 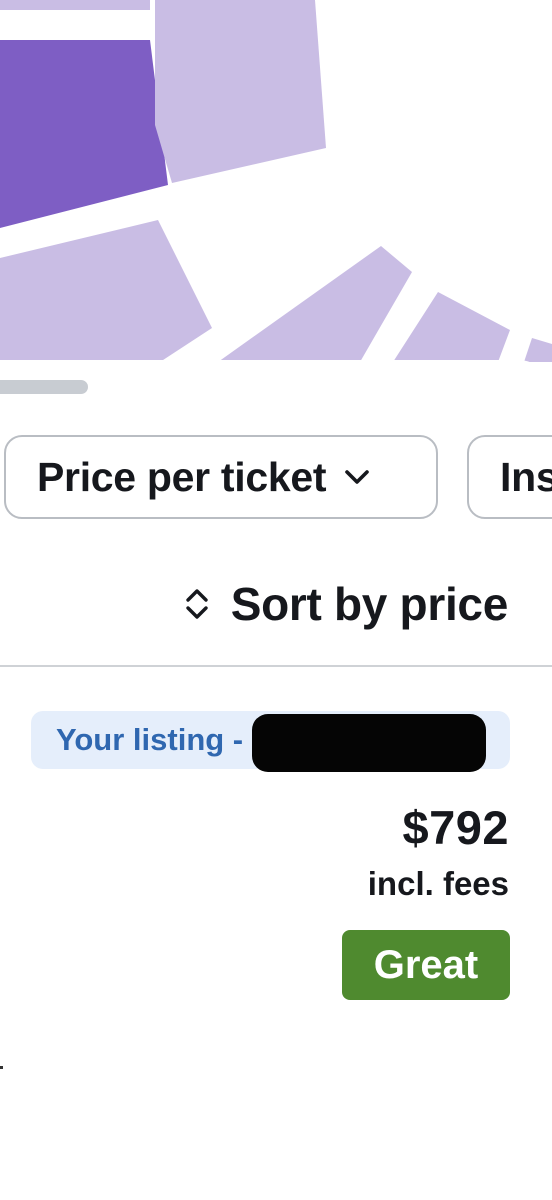 I want to click on deal-rating-badge: Great, so click(x=426, y=965).